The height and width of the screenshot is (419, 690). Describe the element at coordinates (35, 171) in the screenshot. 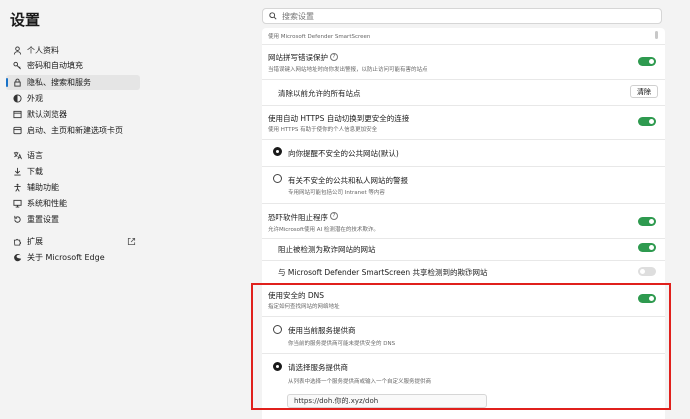

I see `sidebar-item-label: 下载` at that location.